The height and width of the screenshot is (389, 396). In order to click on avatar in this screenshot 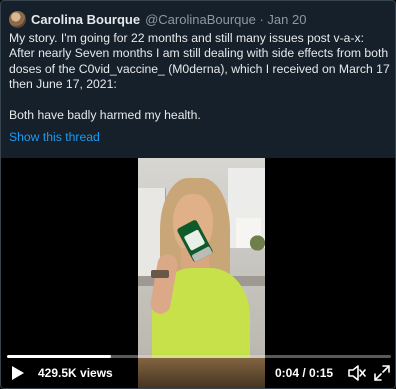, I will do `click(17, 19)`.